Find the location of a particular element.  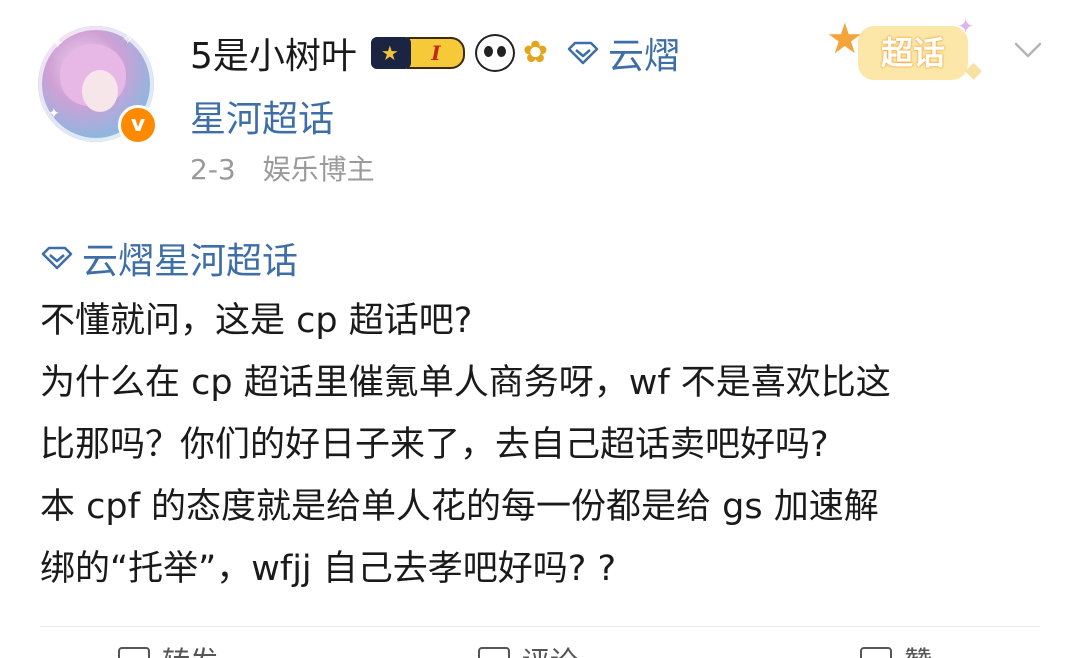

sunflower-icon: ✿ is located at coordinates (535, 52).